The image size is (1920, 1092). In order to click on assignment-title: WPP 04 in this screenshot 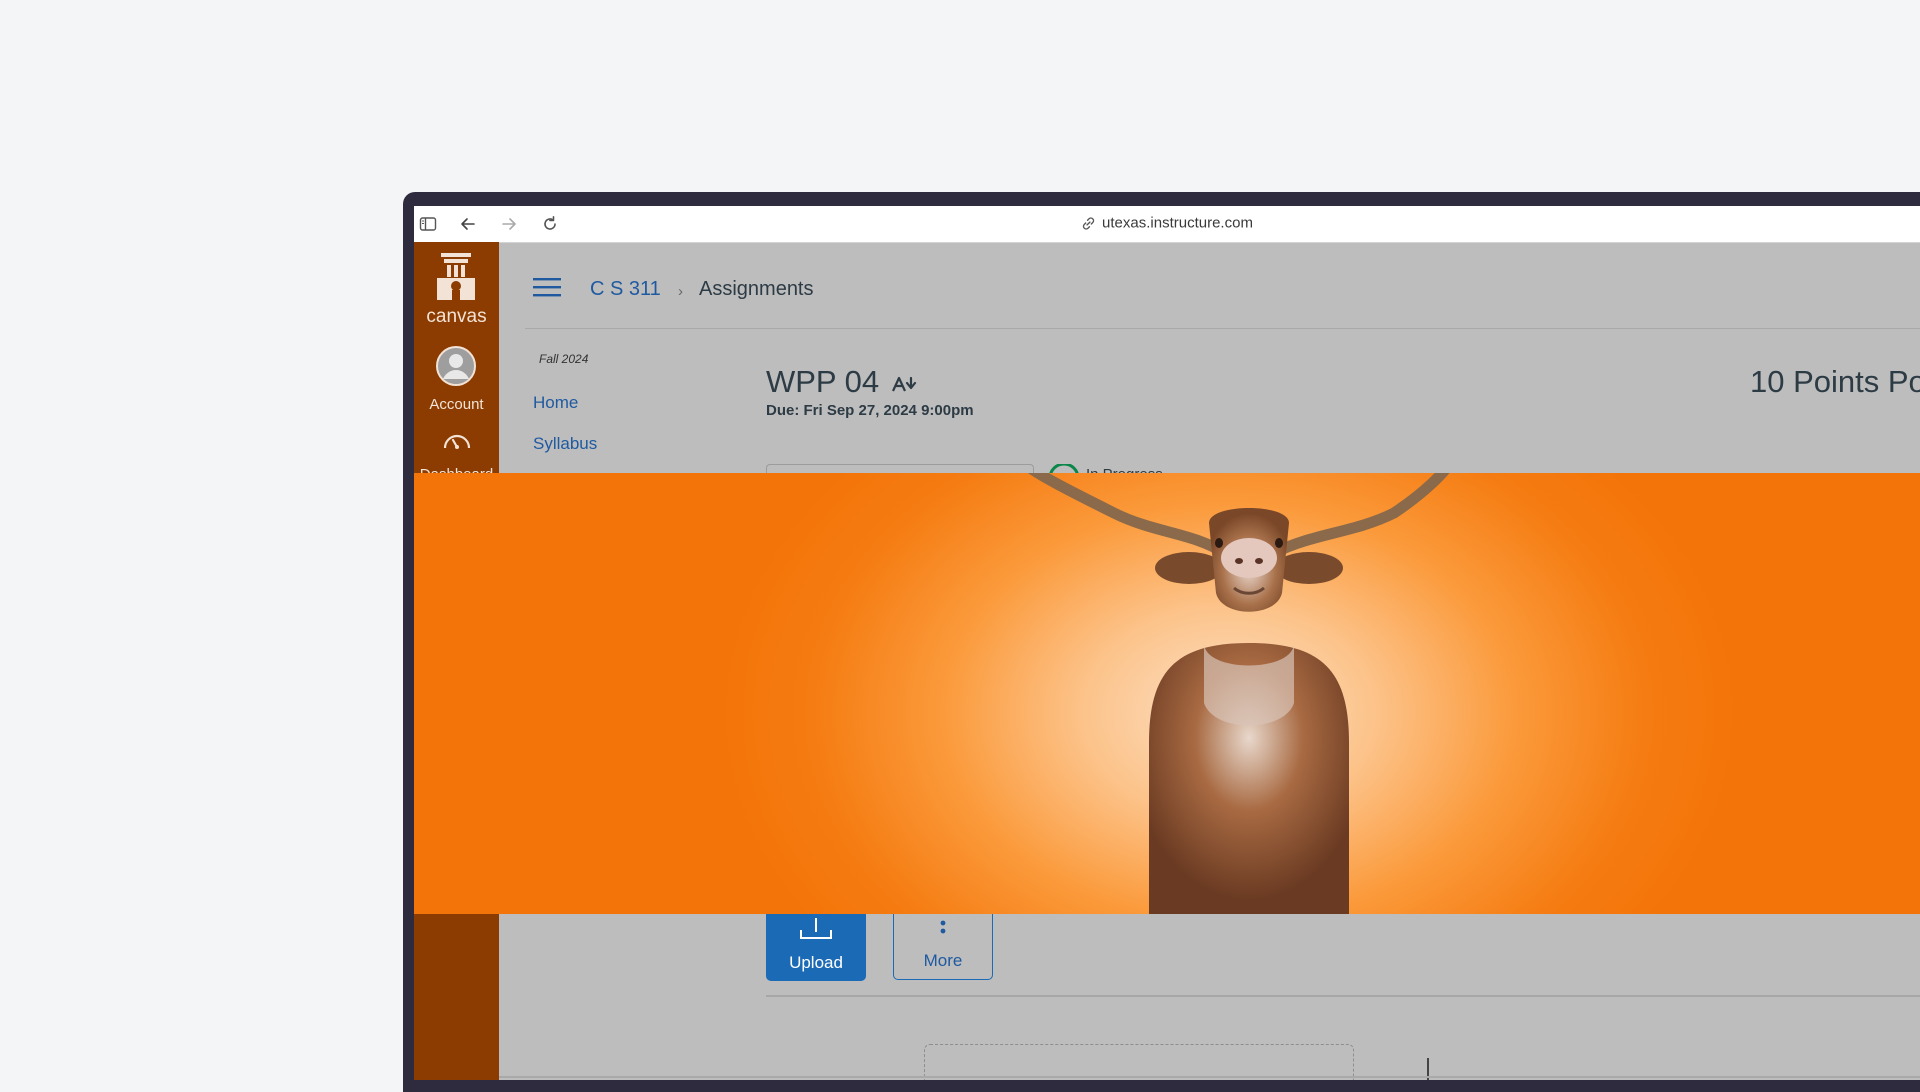, I will do `click(842, 382)`.